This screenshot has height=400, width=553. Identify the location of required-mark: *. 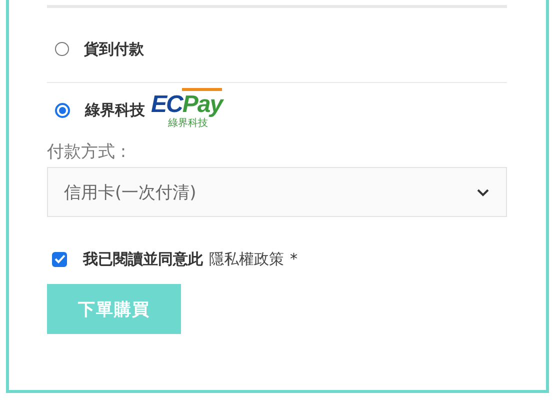
(294, 259).